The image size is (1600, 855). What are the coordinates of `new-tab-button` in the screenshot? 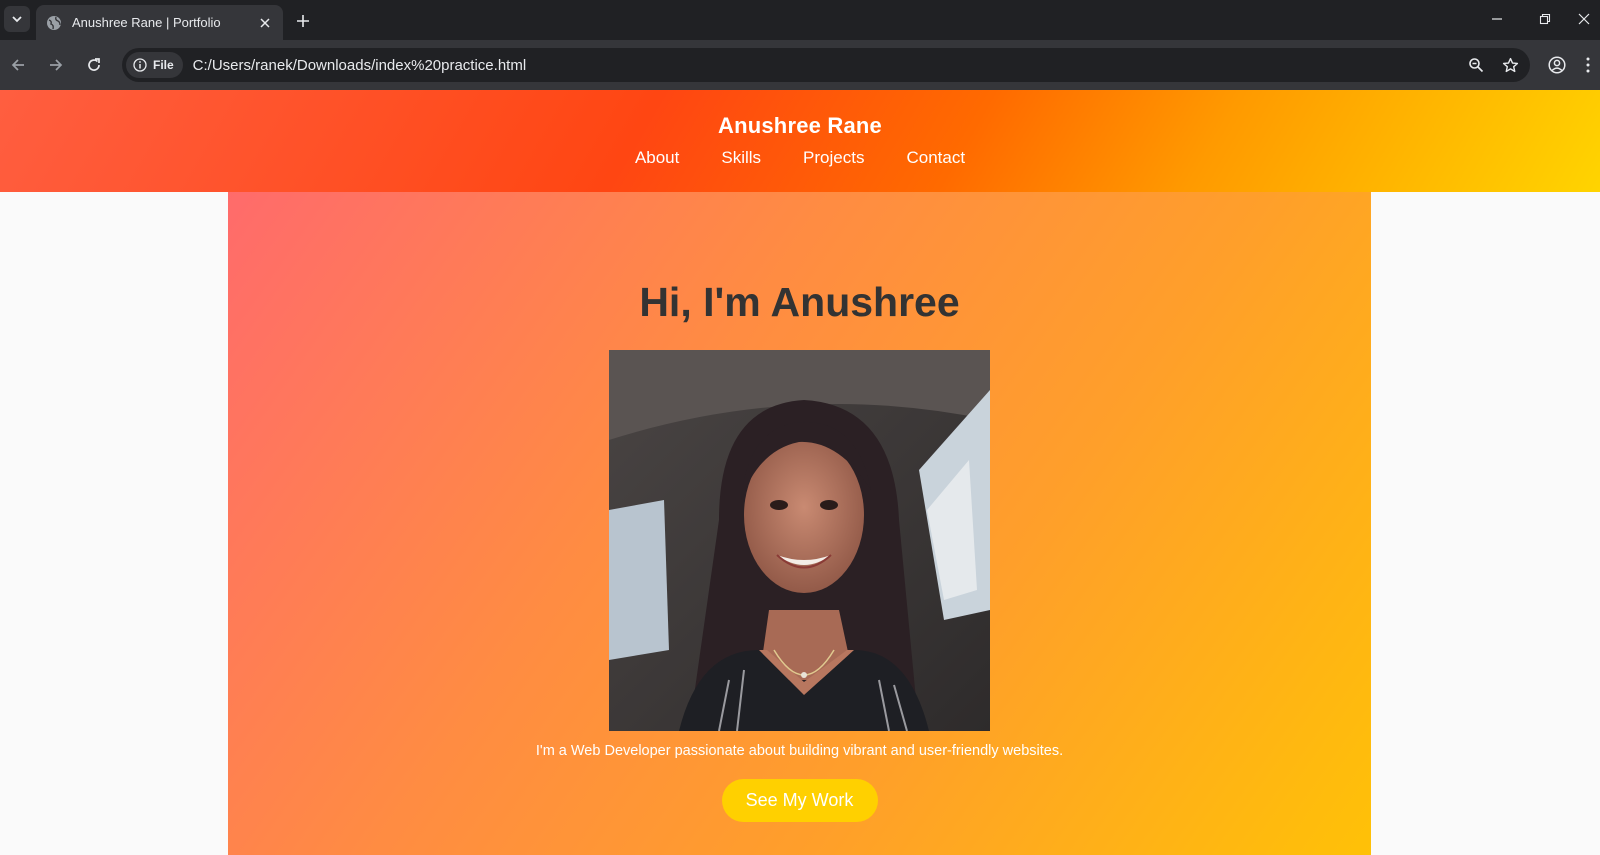 It's located at (303, 21).